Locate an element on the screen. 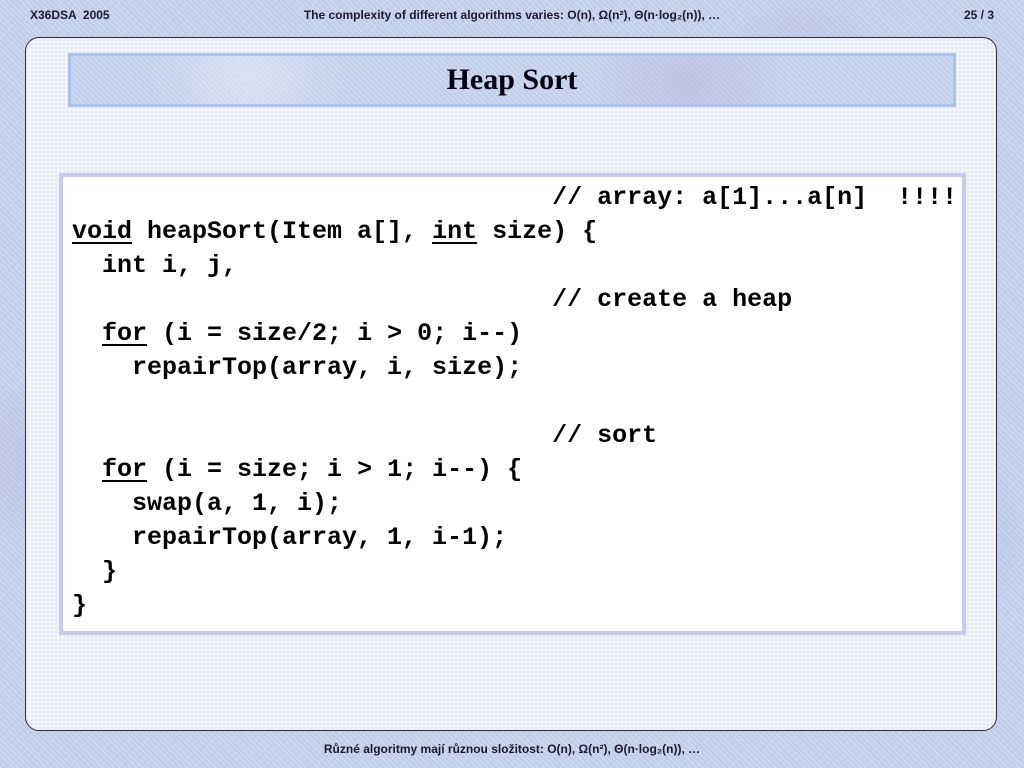 The width and height of the screenshot is (1024, 768). code-line-9: for (i = size; i > 1; i--) { is located at coordinates (517, 470).